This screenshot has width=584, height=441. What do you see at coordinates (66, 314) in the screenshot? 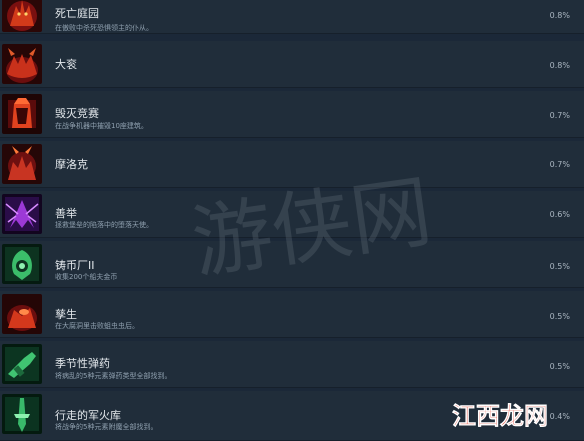
I see `achievement-title: 孳生` at bounding box center [66, 314].